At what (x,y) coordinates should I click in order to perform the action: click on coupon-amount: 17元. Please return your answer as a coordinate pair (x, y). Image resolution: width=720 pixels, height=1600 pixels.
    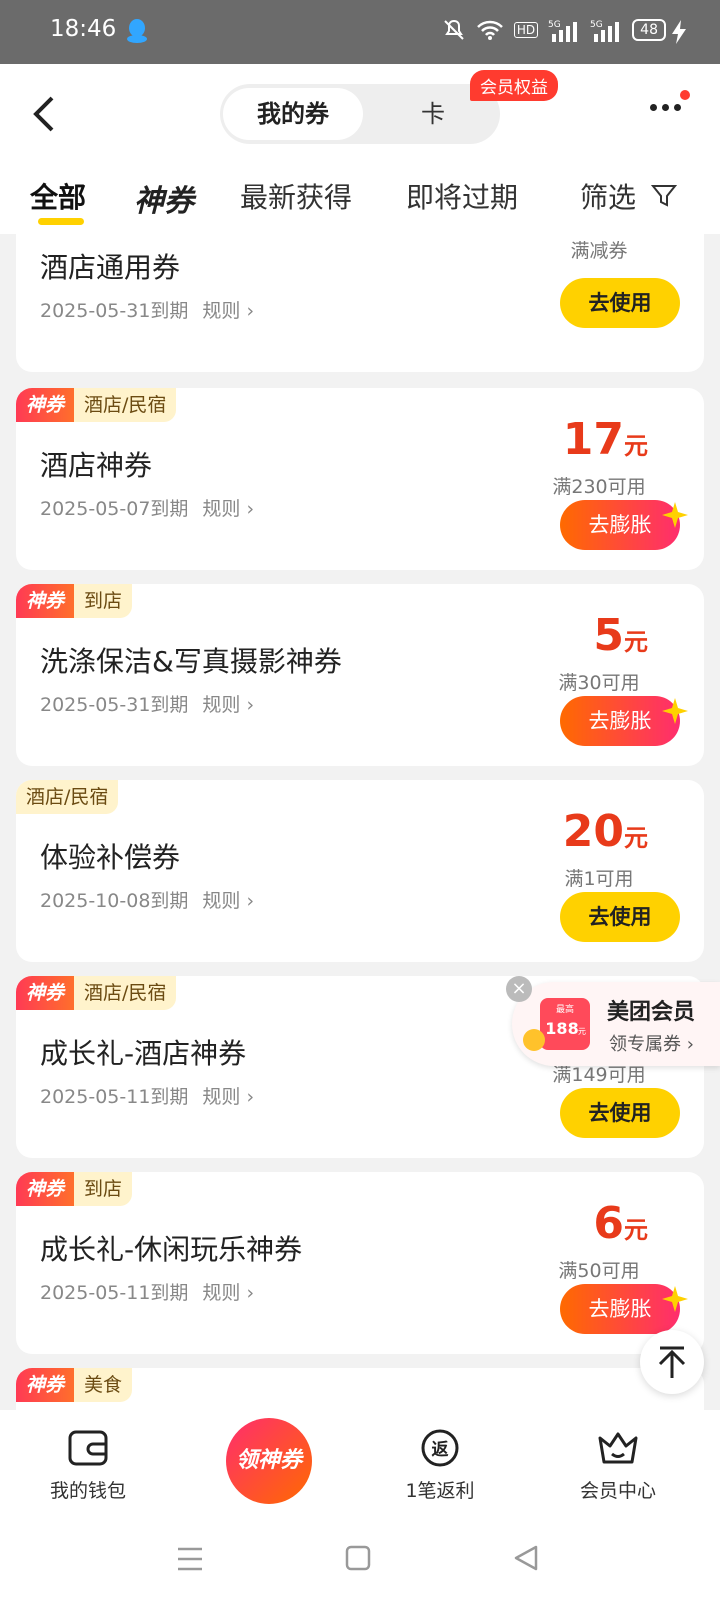
    Looking at the image, I should click on (605, 439).